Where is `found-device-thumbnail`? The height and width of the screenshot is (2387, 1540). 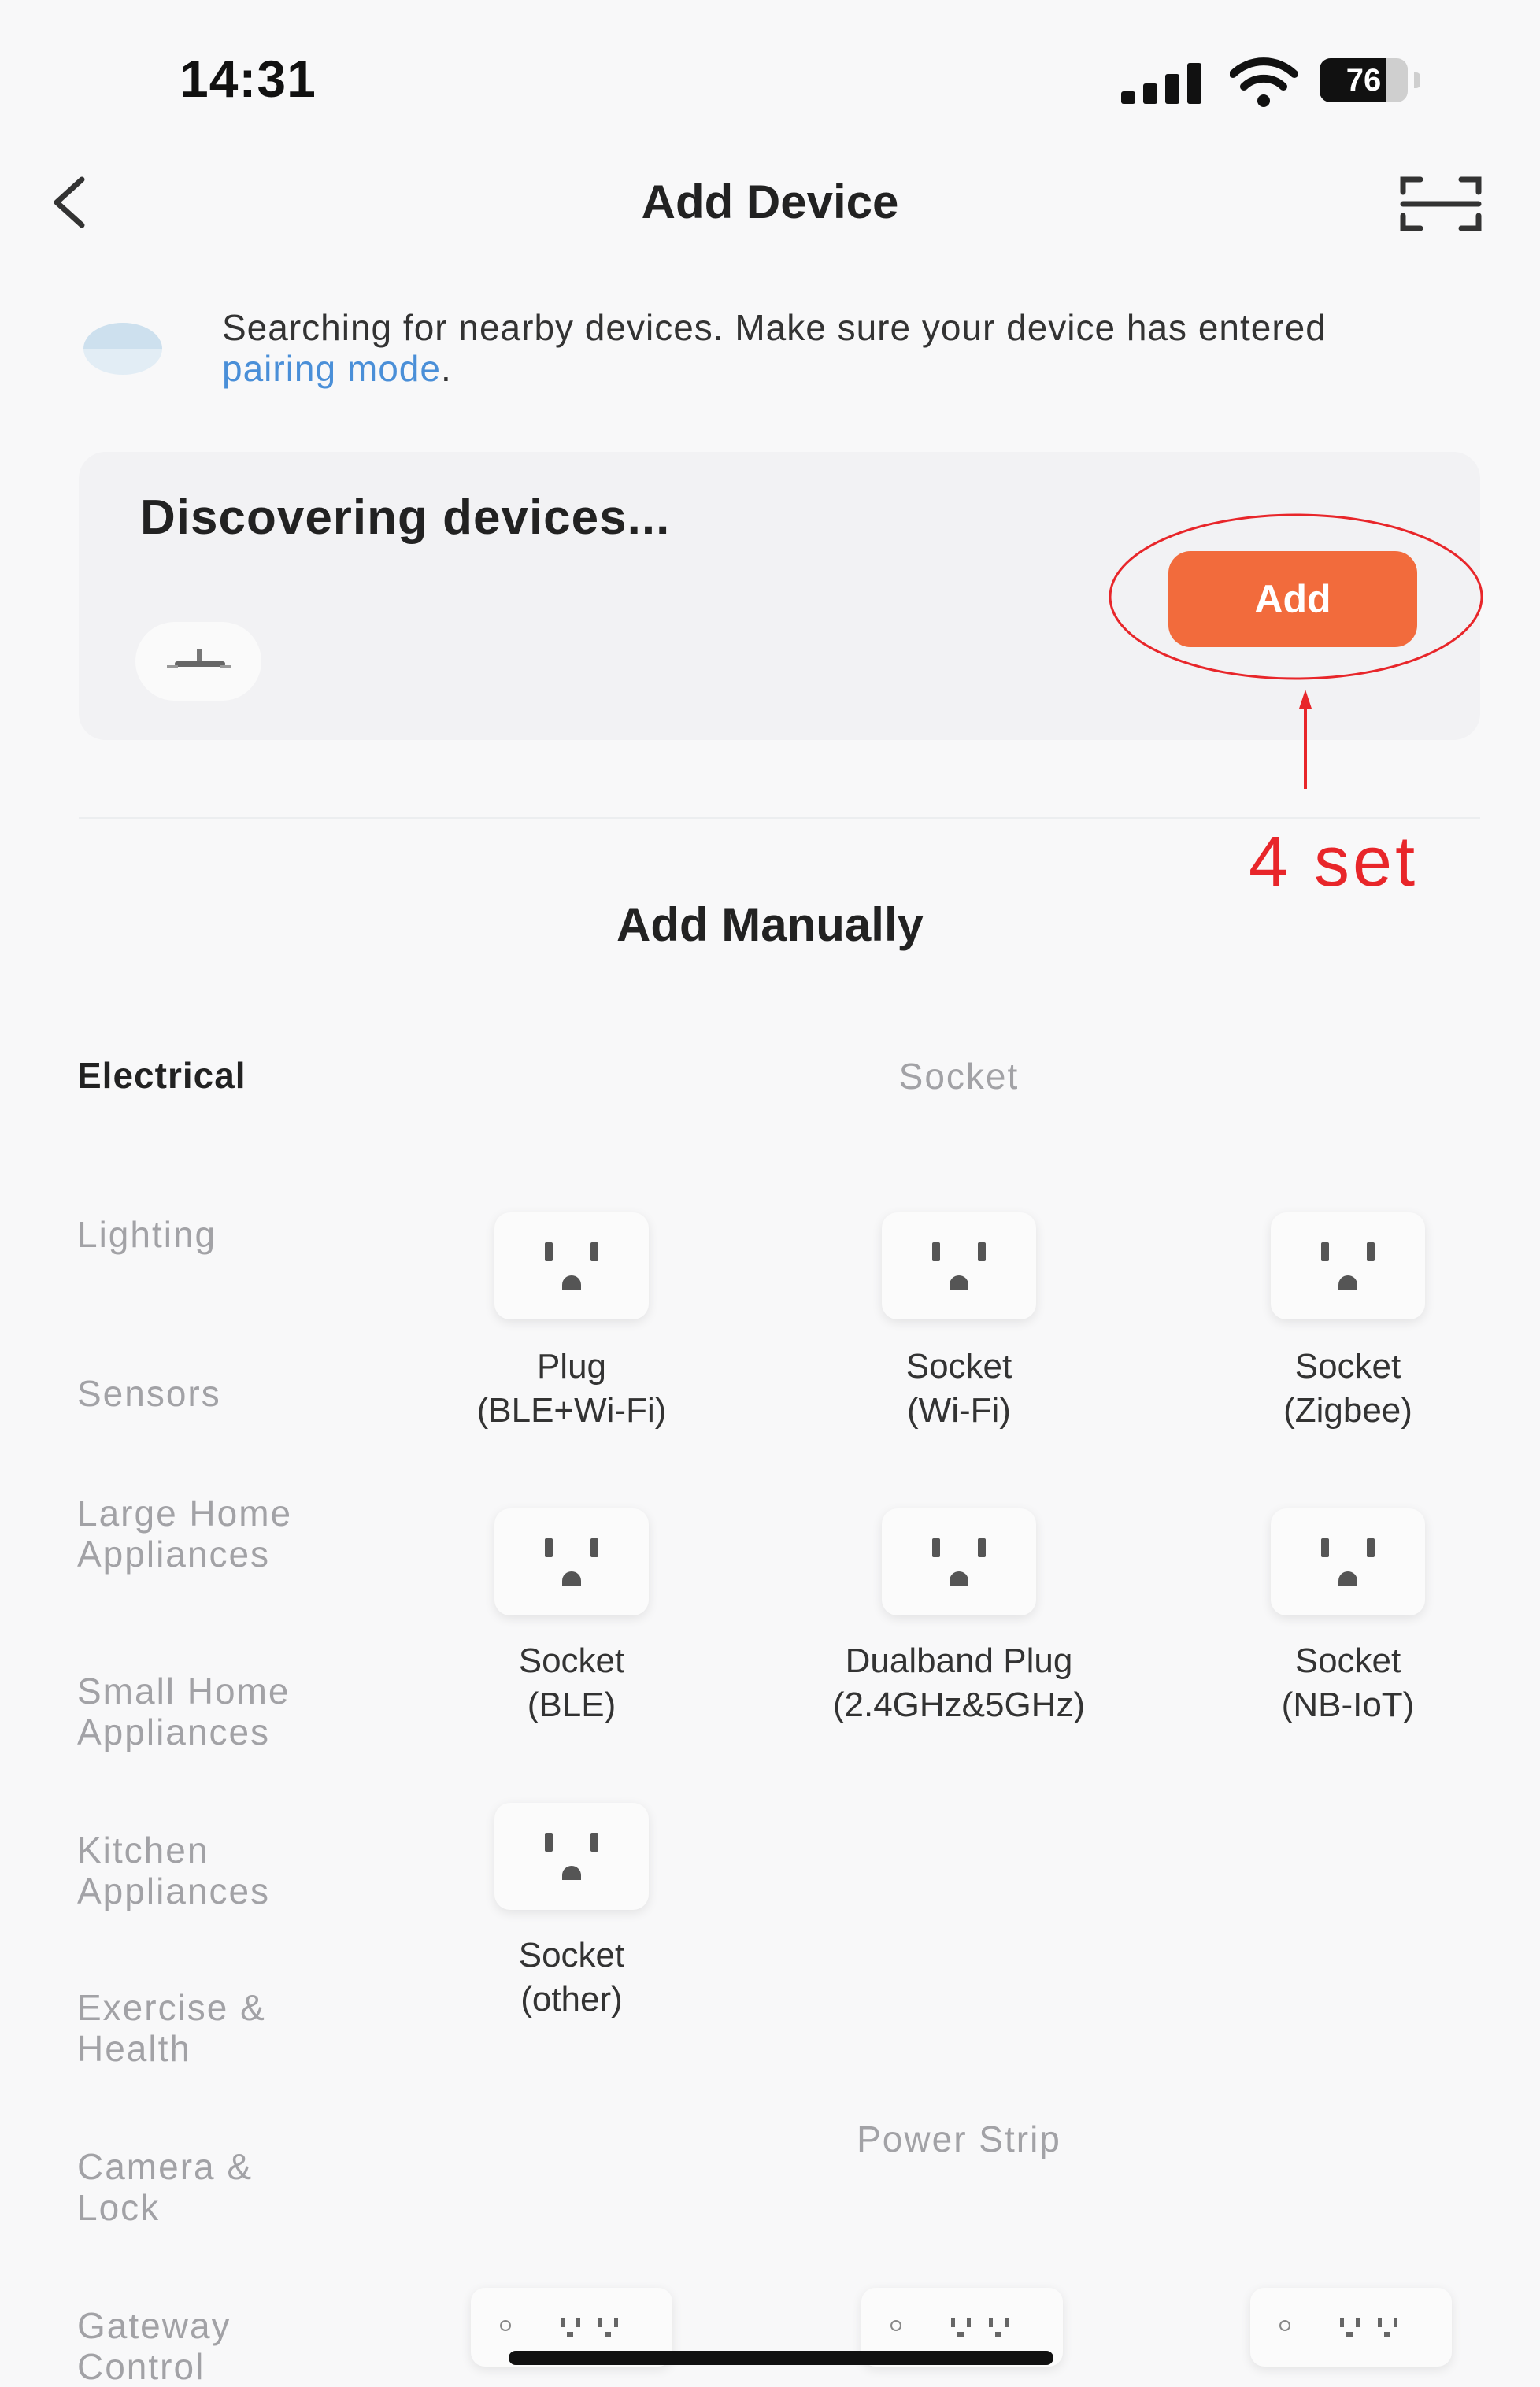
found-device-thumbnail is located at coordinates (198, 661).